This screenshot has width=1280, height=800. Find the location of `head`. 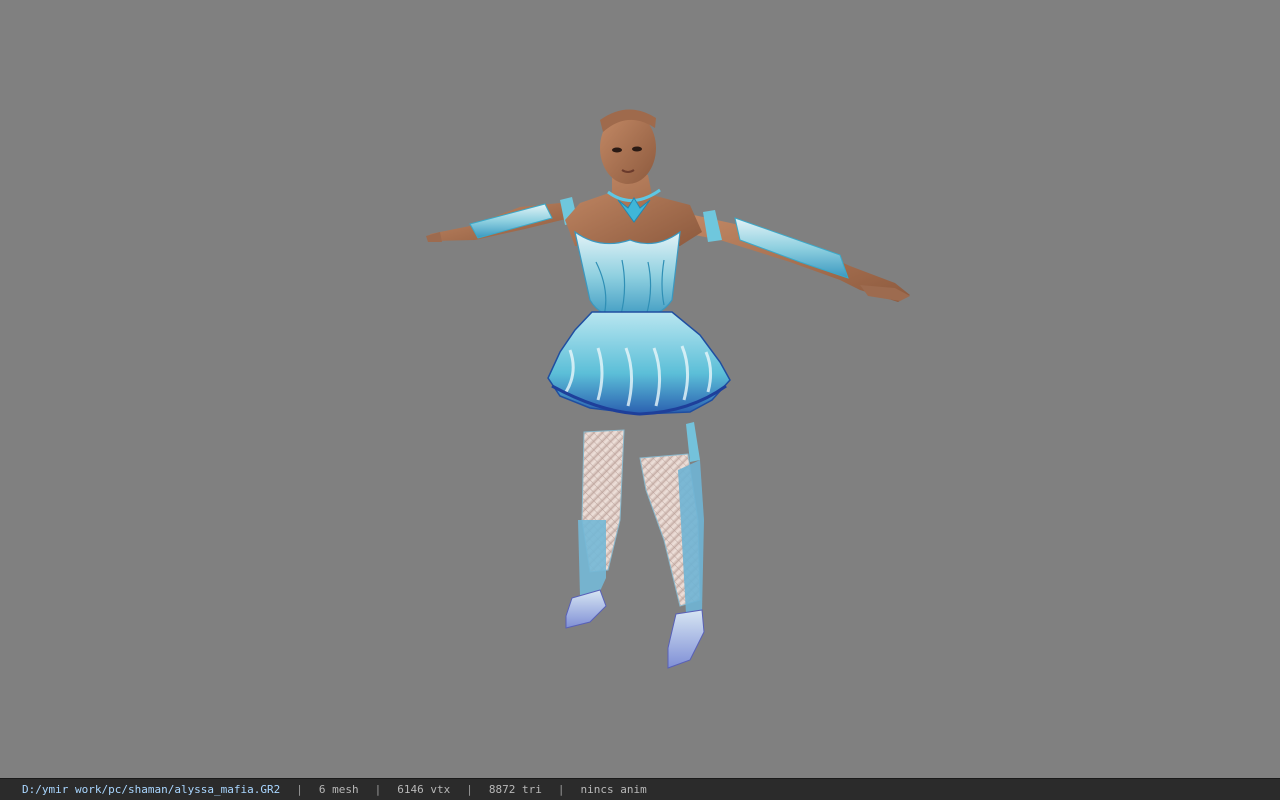

head is located at coordinates (628, 146).